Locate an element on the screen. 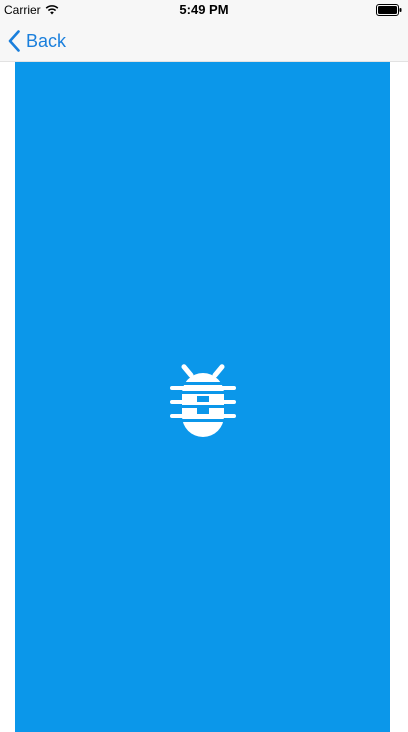 The width and height of the screenshot is (408, 732). back-label: Back is located at coordinates (46, 40).